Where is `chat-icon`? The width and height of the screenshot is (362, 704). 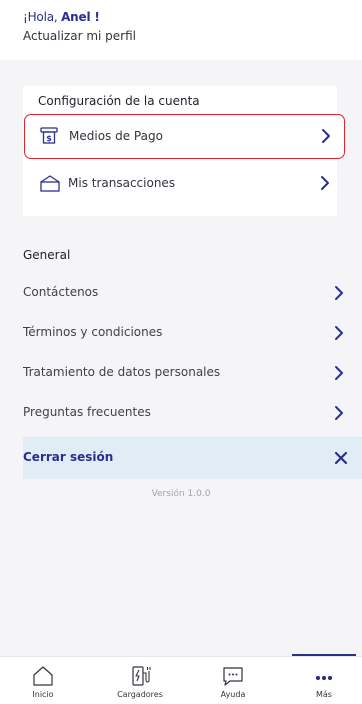 chat-icon is located at coordinates (233, 676).